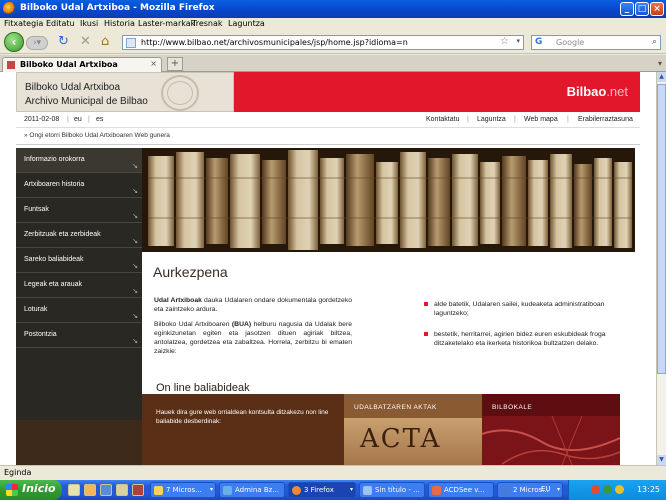  Describe the element at coordinates (119, 23) in the screenshot. I see `menu-historia: Historia` at that location.